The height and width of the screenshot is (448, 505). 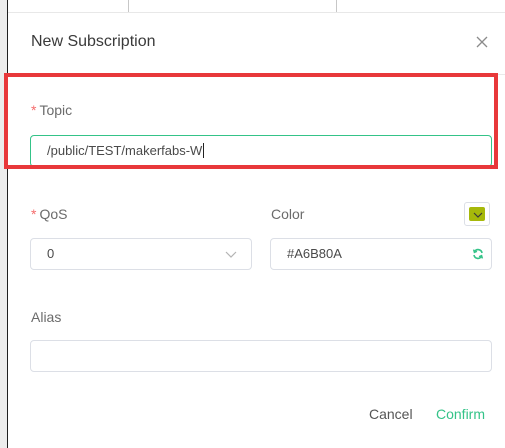 I want to click on close-button, so click(x=482, y=42).